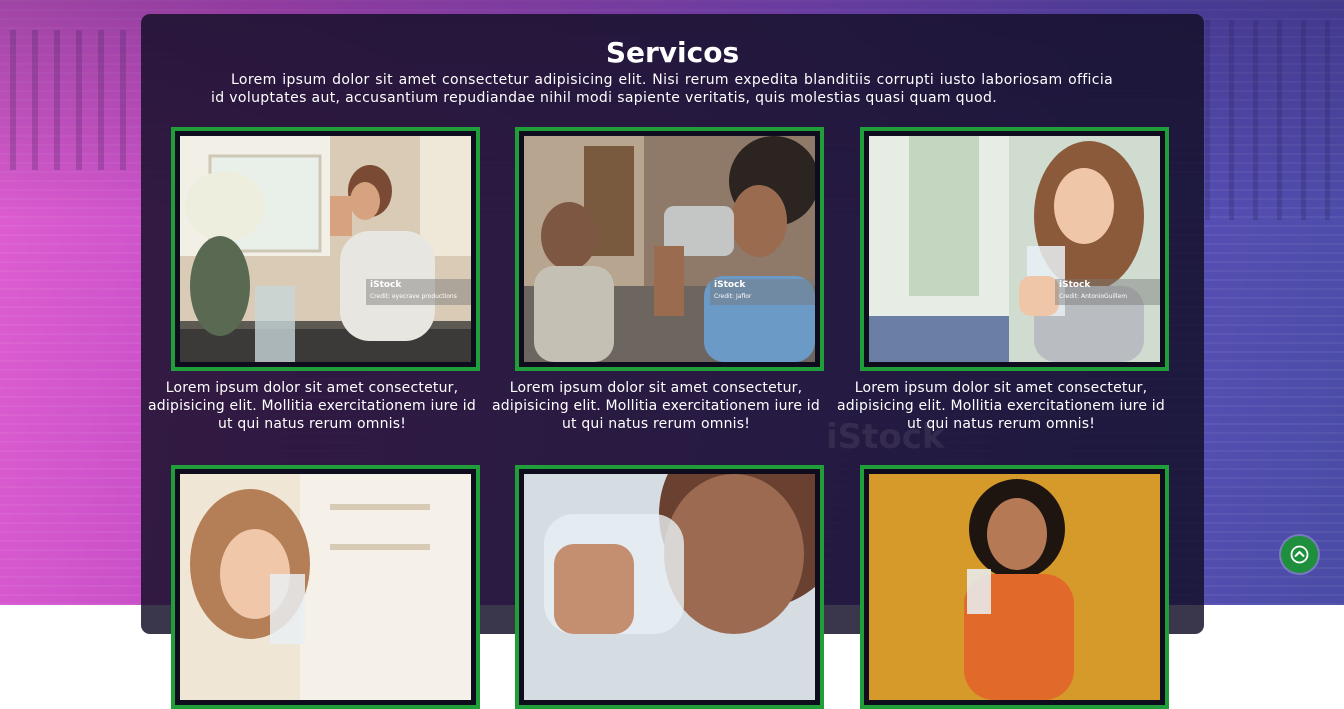 The height and width of the screenshot is (709, 1344). I want to click on image-watermark: iStock Credit: Jaflor, so click(762, 292).